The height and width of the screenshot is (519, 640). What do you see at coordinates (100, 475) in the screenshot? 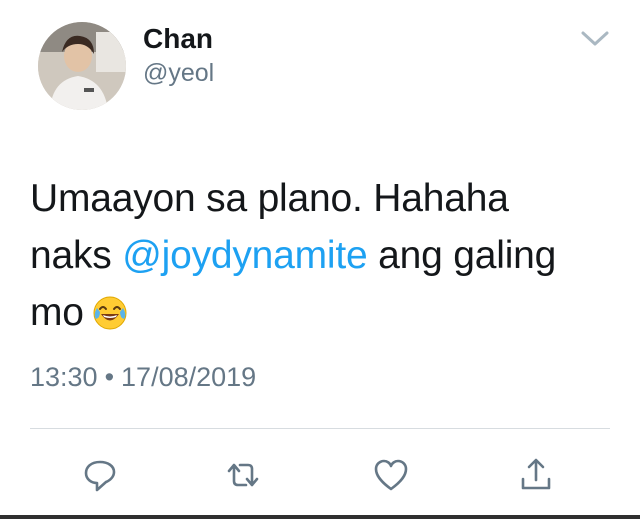
I see `reply-icon` at bounding box center [100, 475].